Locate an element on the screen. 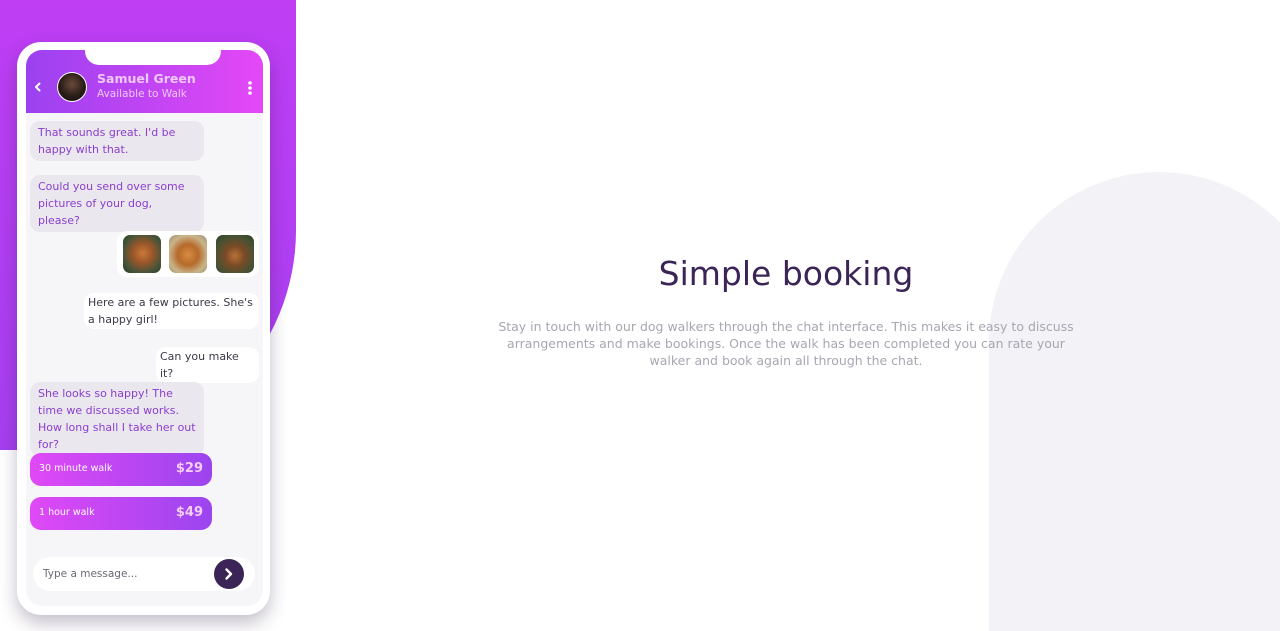 The height and width of the screenshot is (631, 1280). phone-notch is located at coordinates (153, 57).